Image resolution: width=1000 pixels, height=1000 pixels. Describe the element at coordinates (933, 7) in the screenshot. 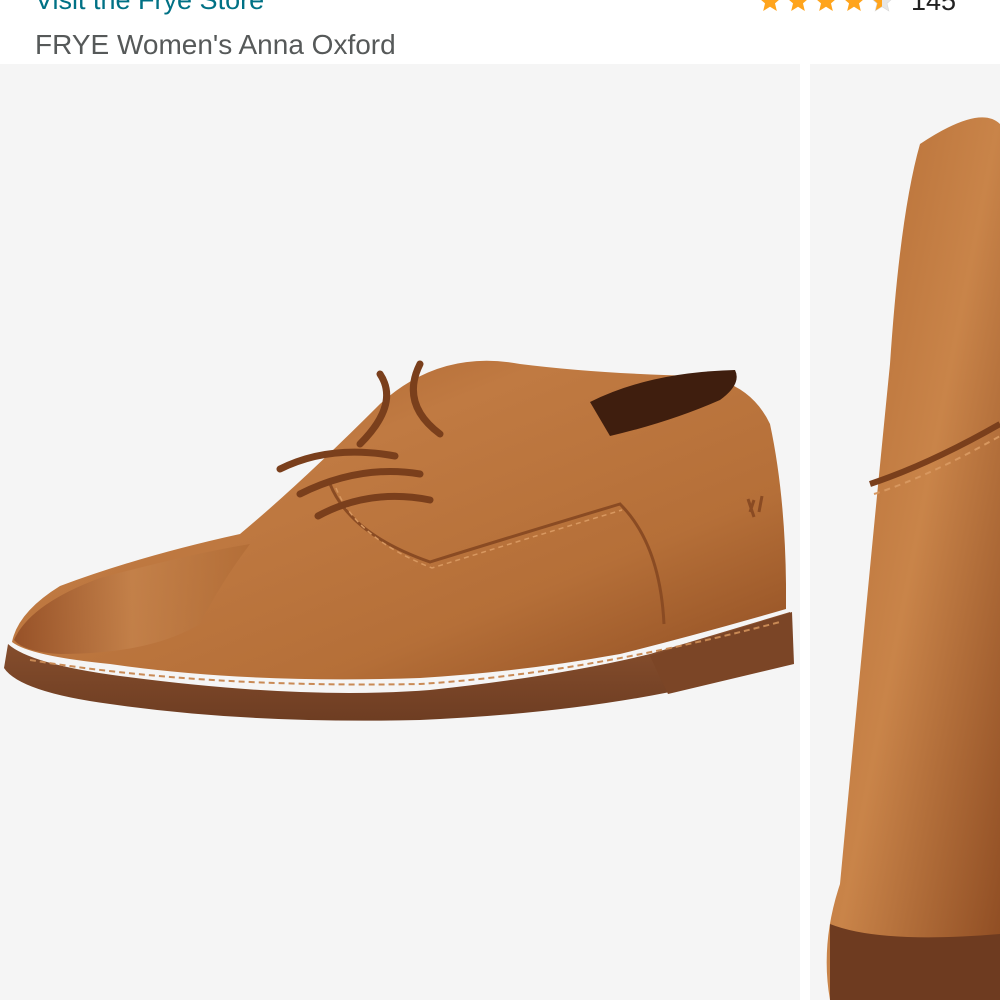

I see `review-count: 145` at that location.